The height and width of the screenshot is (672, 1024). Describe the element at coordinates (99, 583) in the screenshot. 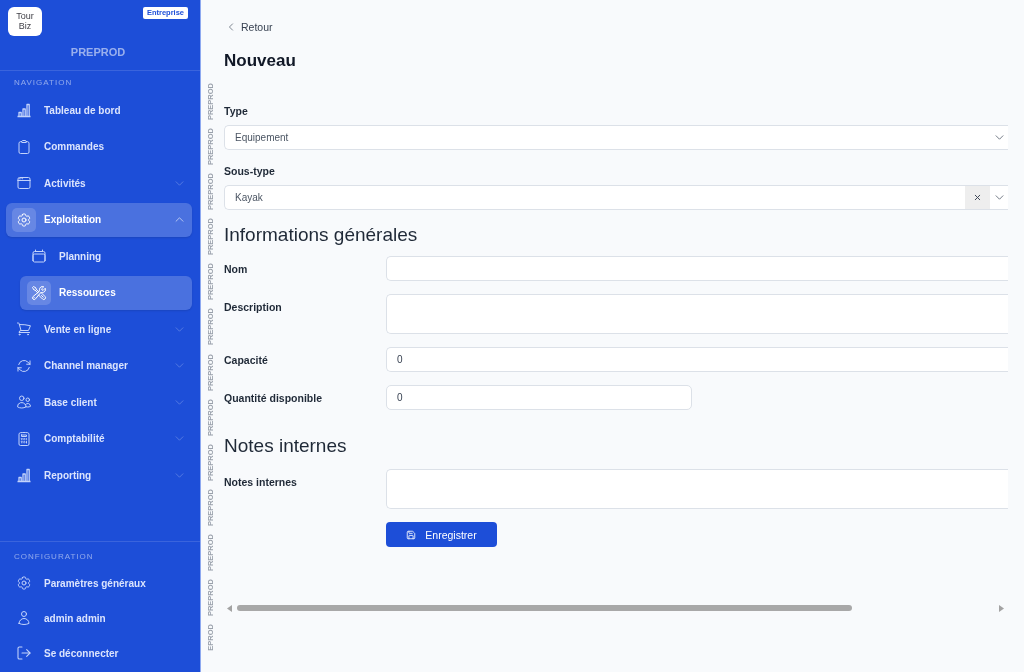

I see `nav-item: Paramètres généraux` at that location.